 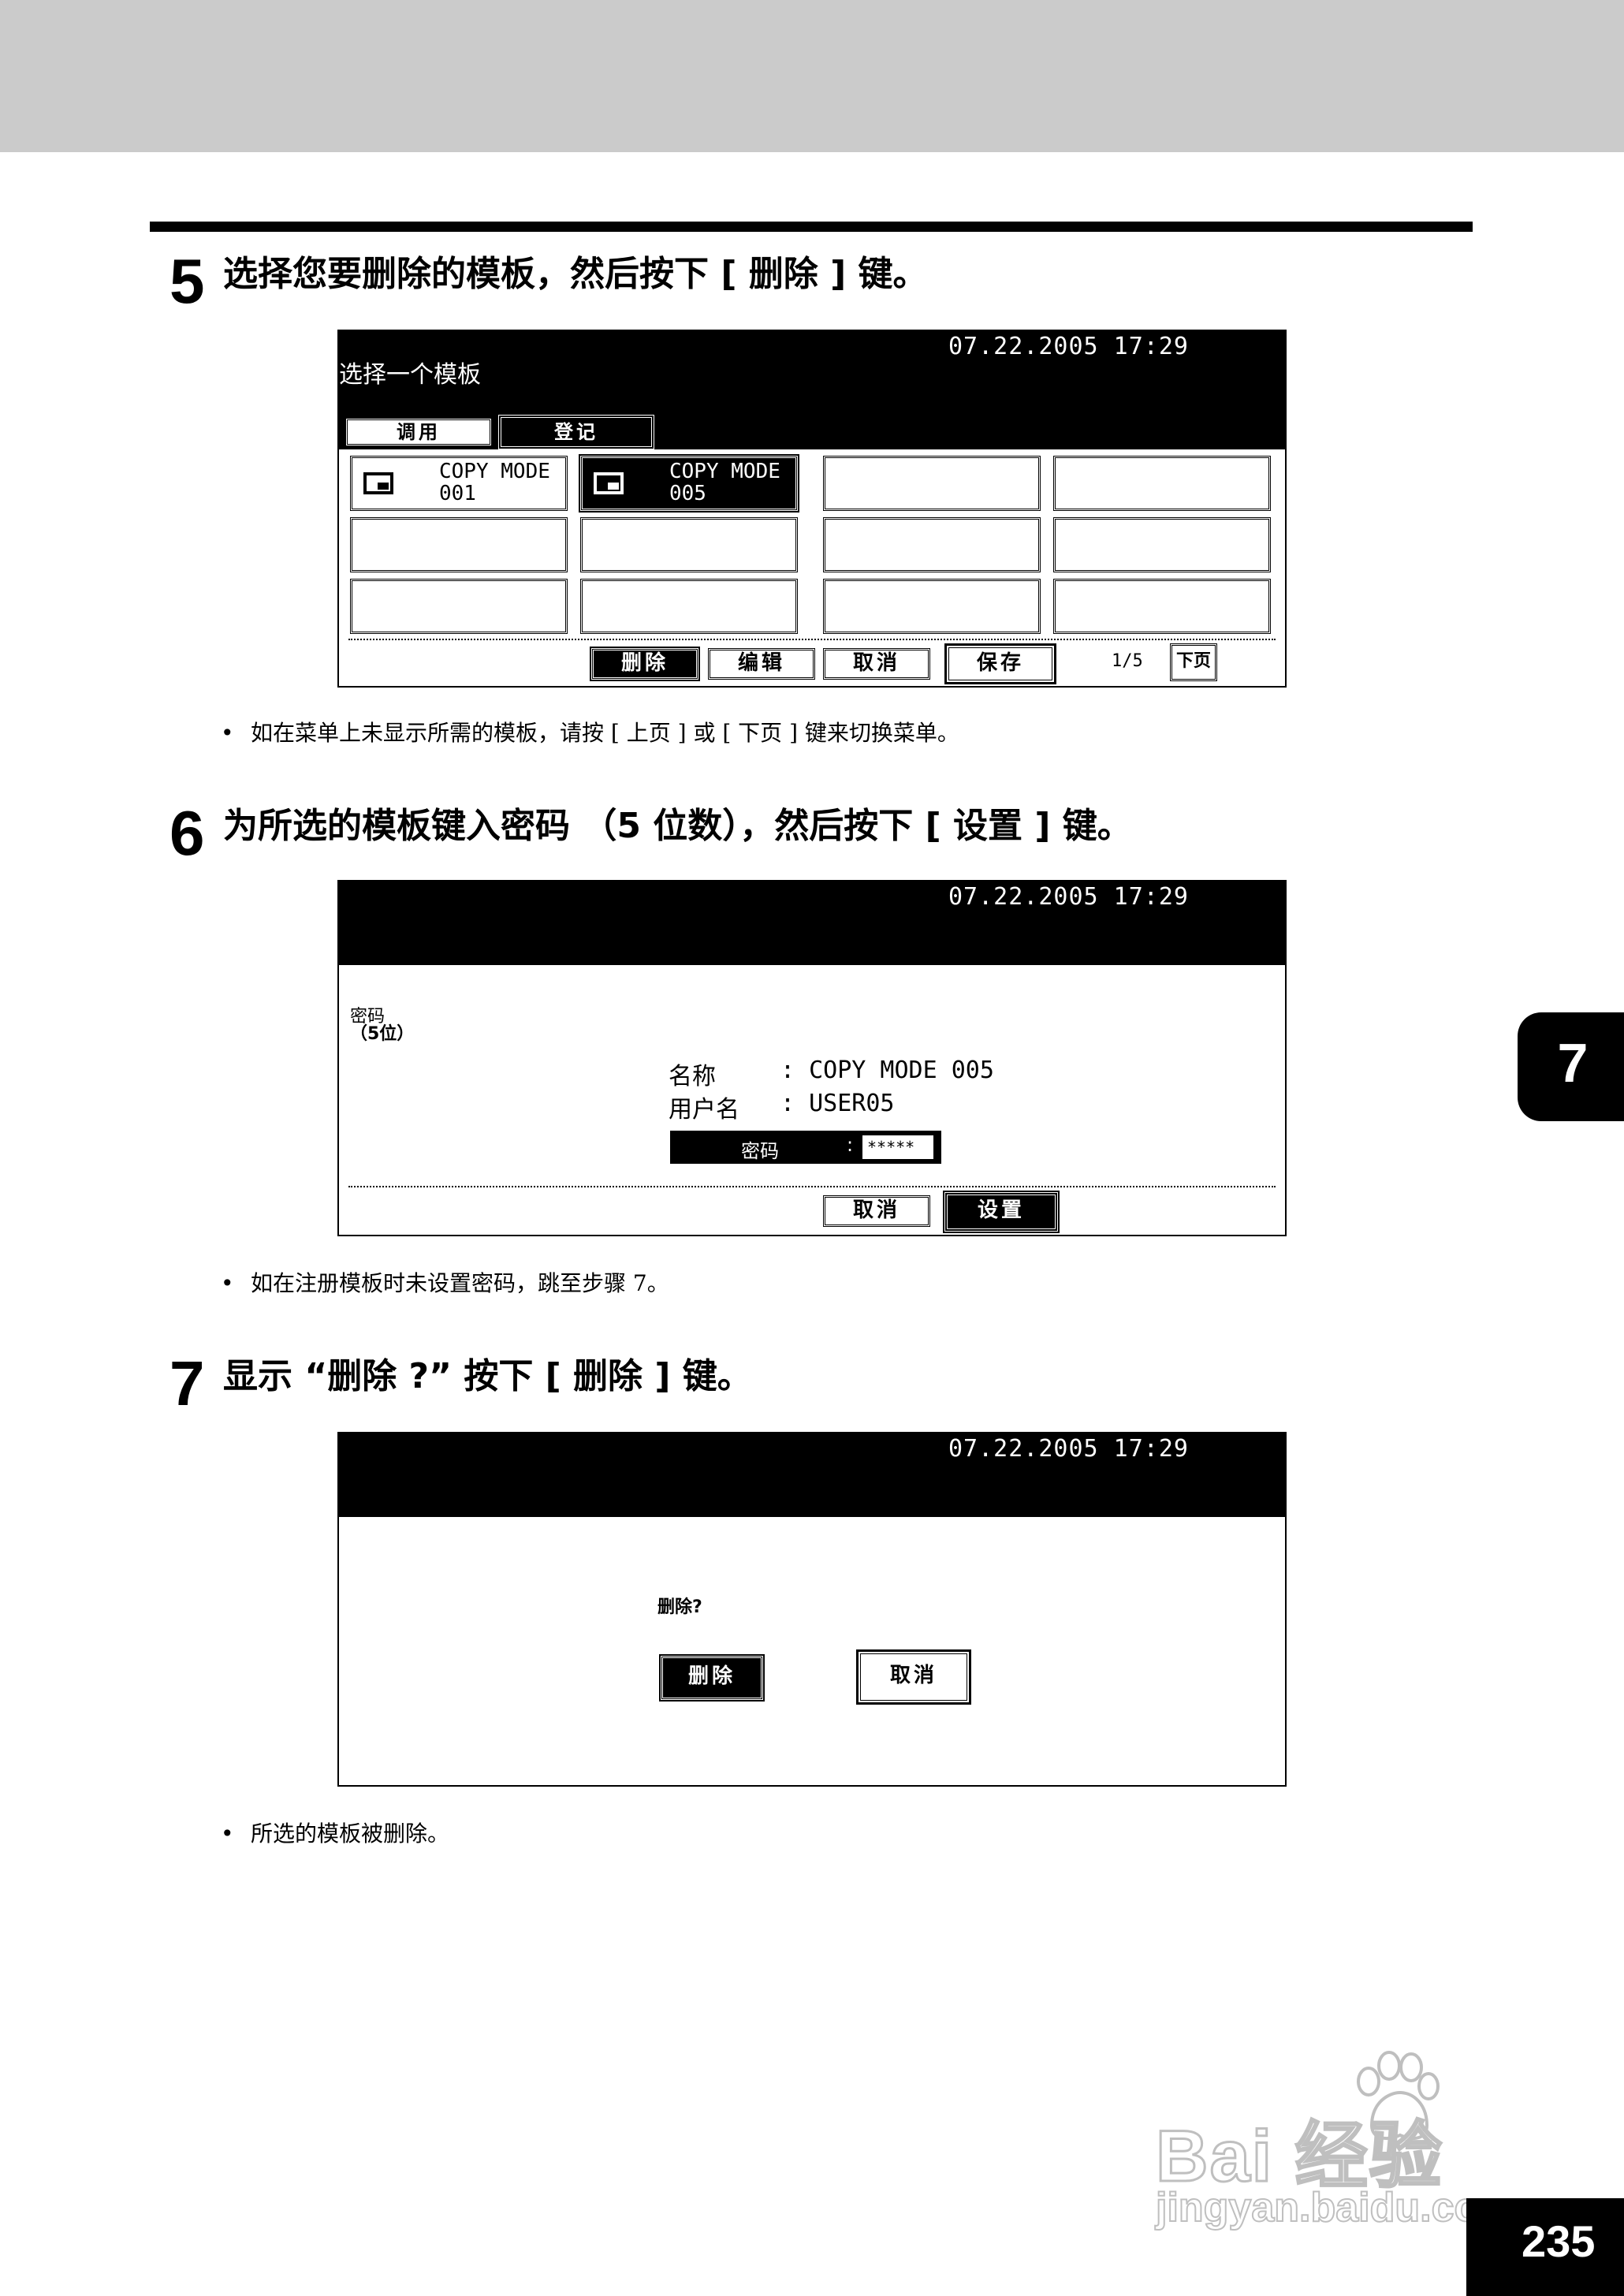 What do you see at coordinates (812, 390) in the screenshot?
I see `screen-header: 07.22.2005 17:29 选择一个模板 调用 登记` at bounding box center [812, 390].